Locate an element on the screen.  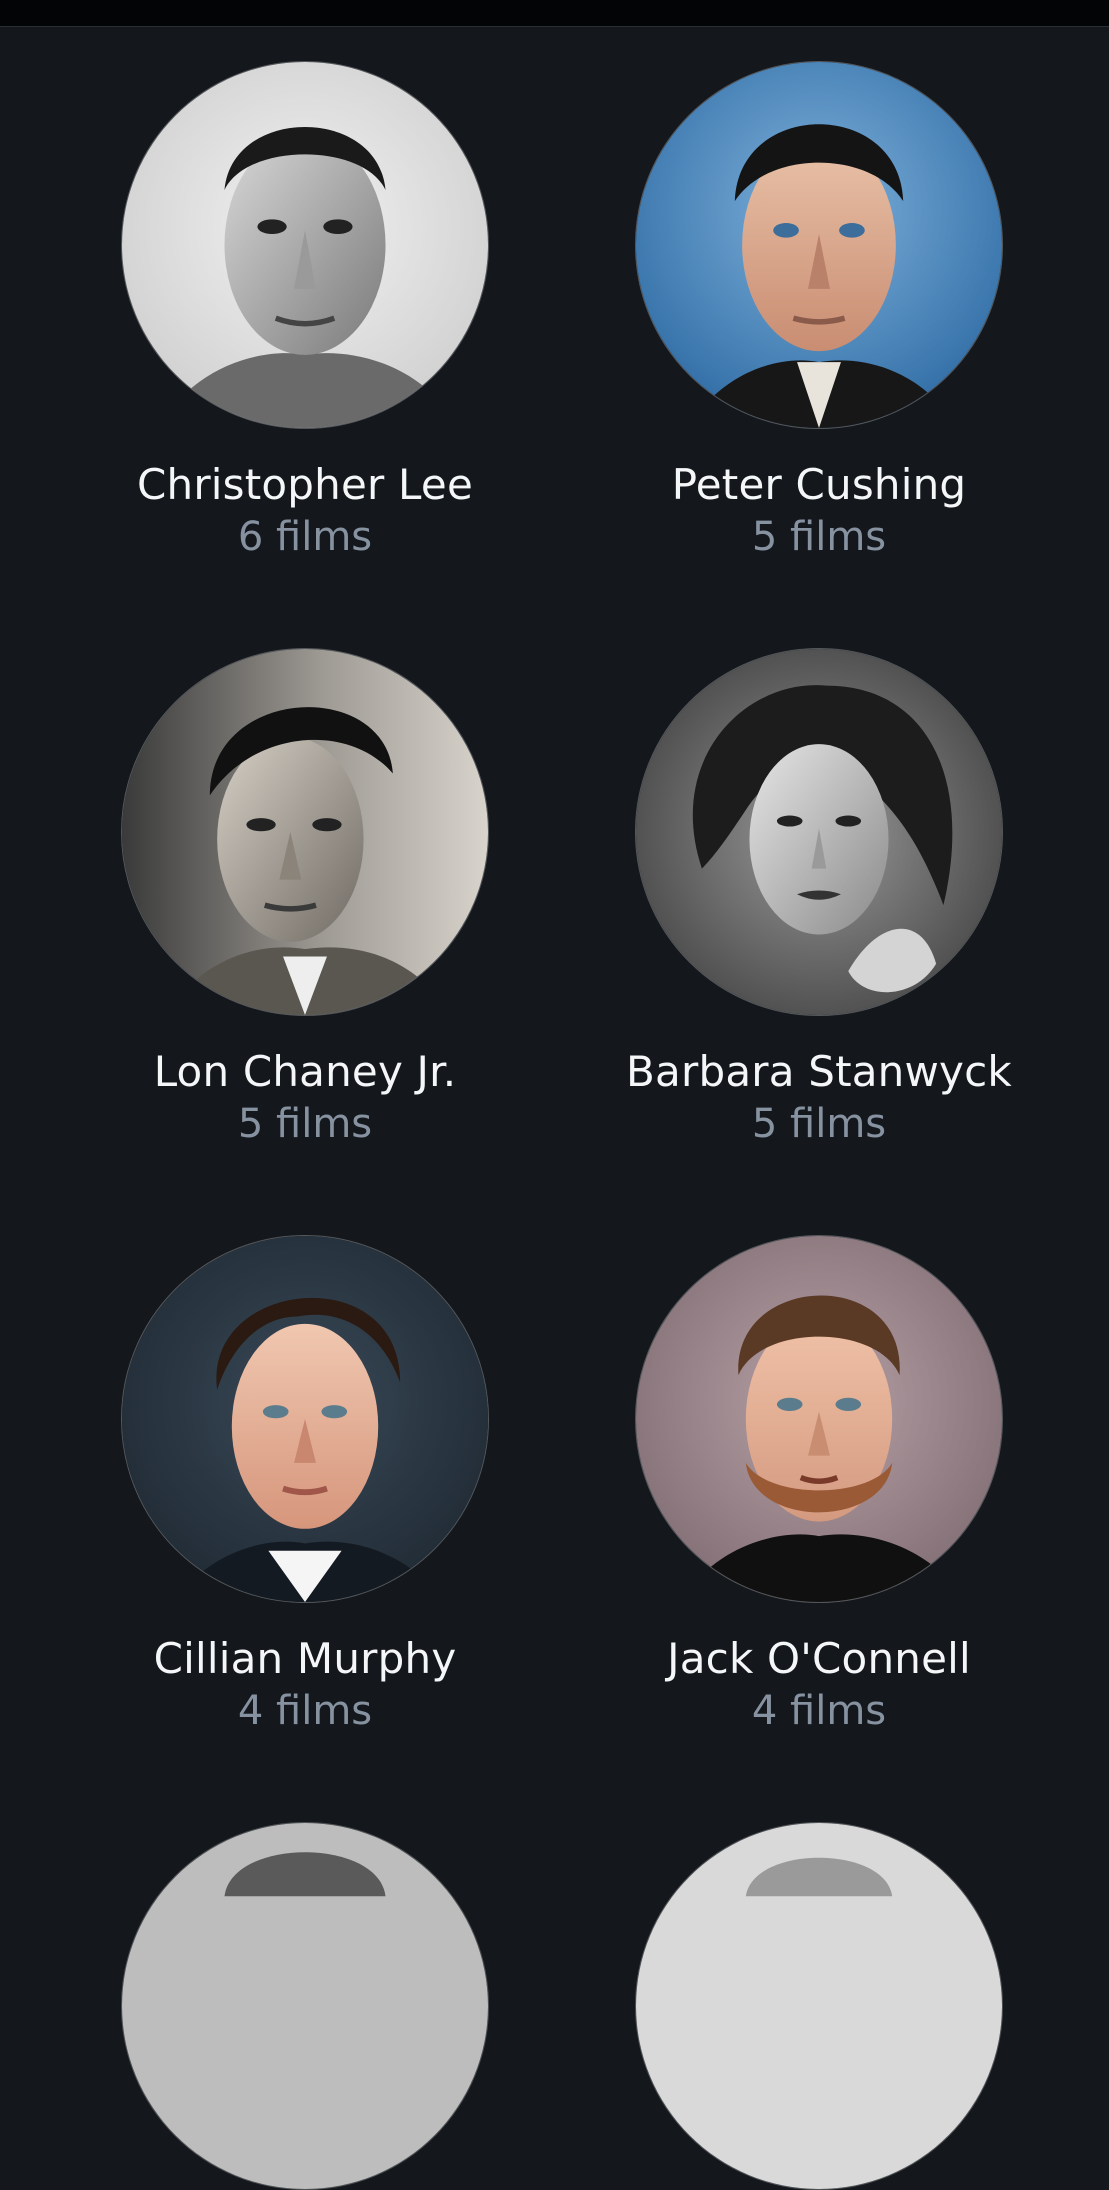
person-name: Jack O'Connell is located at coordinates (819, 1659).